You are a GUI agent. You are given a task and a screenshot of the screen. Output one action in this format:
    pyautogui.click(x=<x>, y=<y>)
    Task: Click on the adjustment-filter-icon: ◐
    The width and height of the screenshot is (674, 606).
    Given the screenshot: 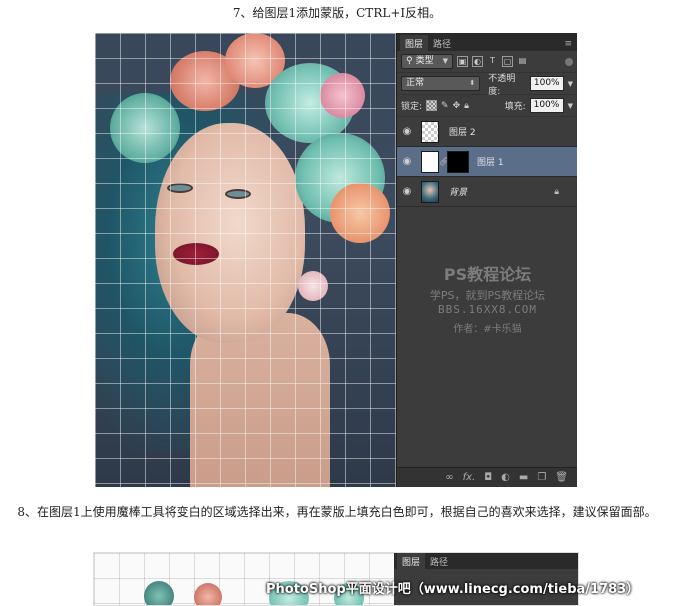 What is the action you would take?
    pyautogui.click(x=477, y=61)
    